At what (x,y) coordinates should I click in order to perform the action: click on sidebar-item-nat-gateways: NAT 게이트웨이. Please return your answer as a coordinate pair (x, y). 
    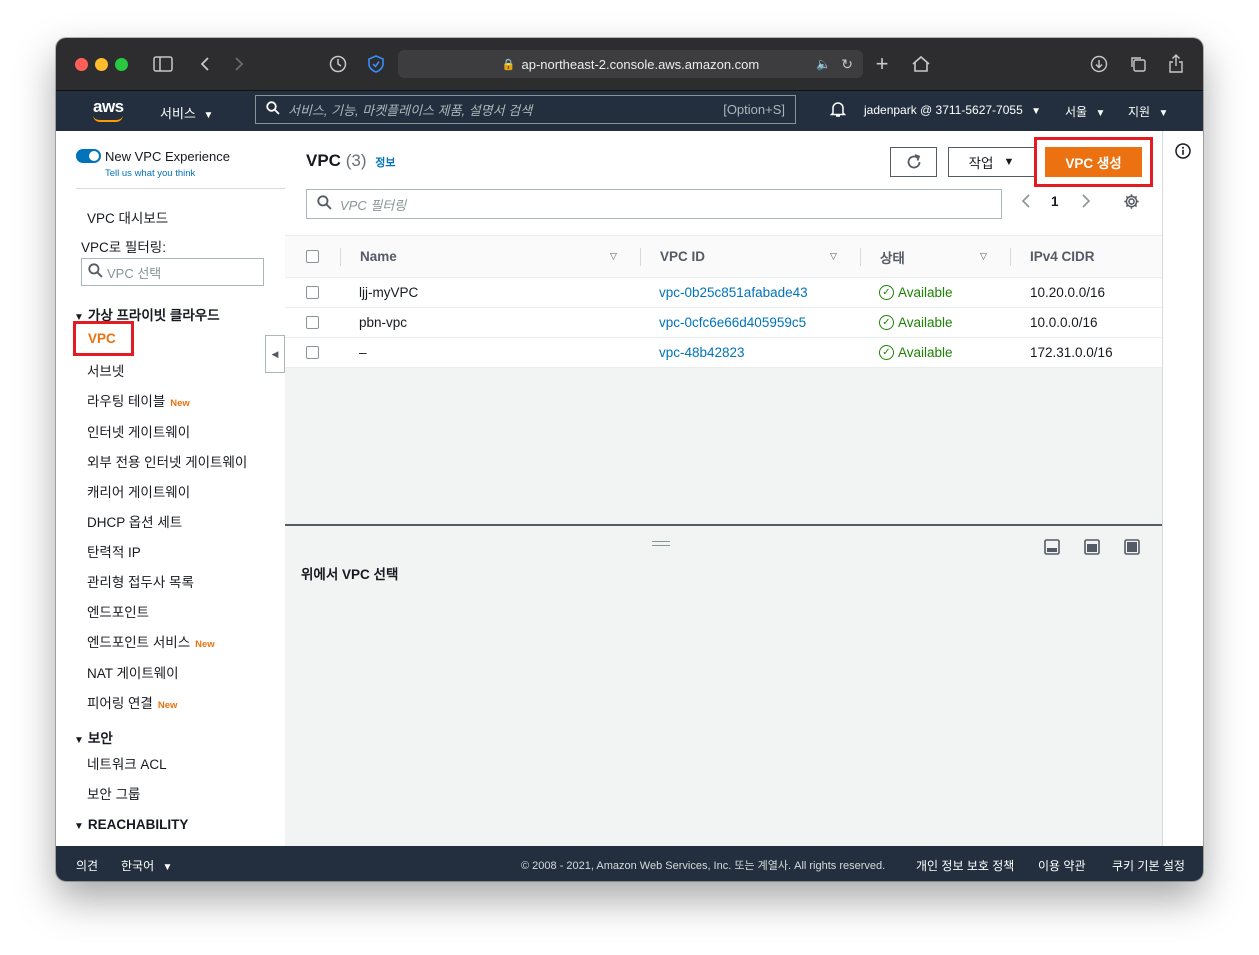
    Looking at the image, I should click on (133, 672).